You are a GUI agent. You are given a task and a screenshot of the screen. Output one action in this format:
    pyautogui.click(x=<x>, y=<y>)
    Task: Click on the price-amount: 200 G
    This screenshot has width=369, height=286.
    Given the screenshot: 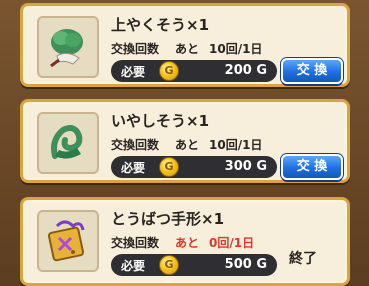 What is the action you would take?
    pyautogui.click(x=245, y=70)
    